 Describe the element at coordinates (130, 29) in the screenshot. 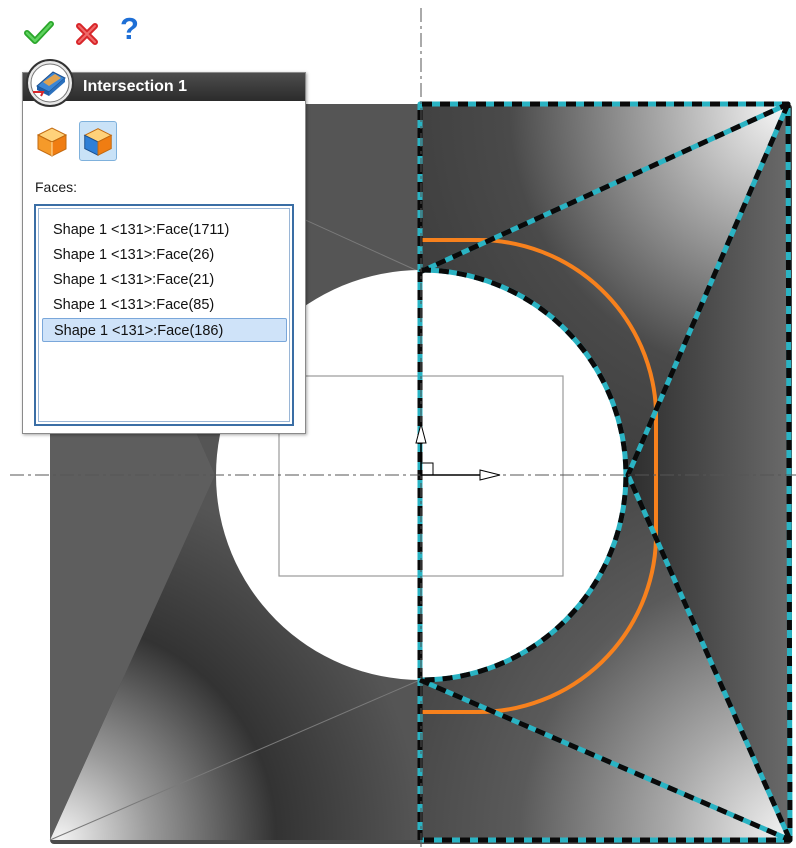

I see `help-icon: ?` at that location.